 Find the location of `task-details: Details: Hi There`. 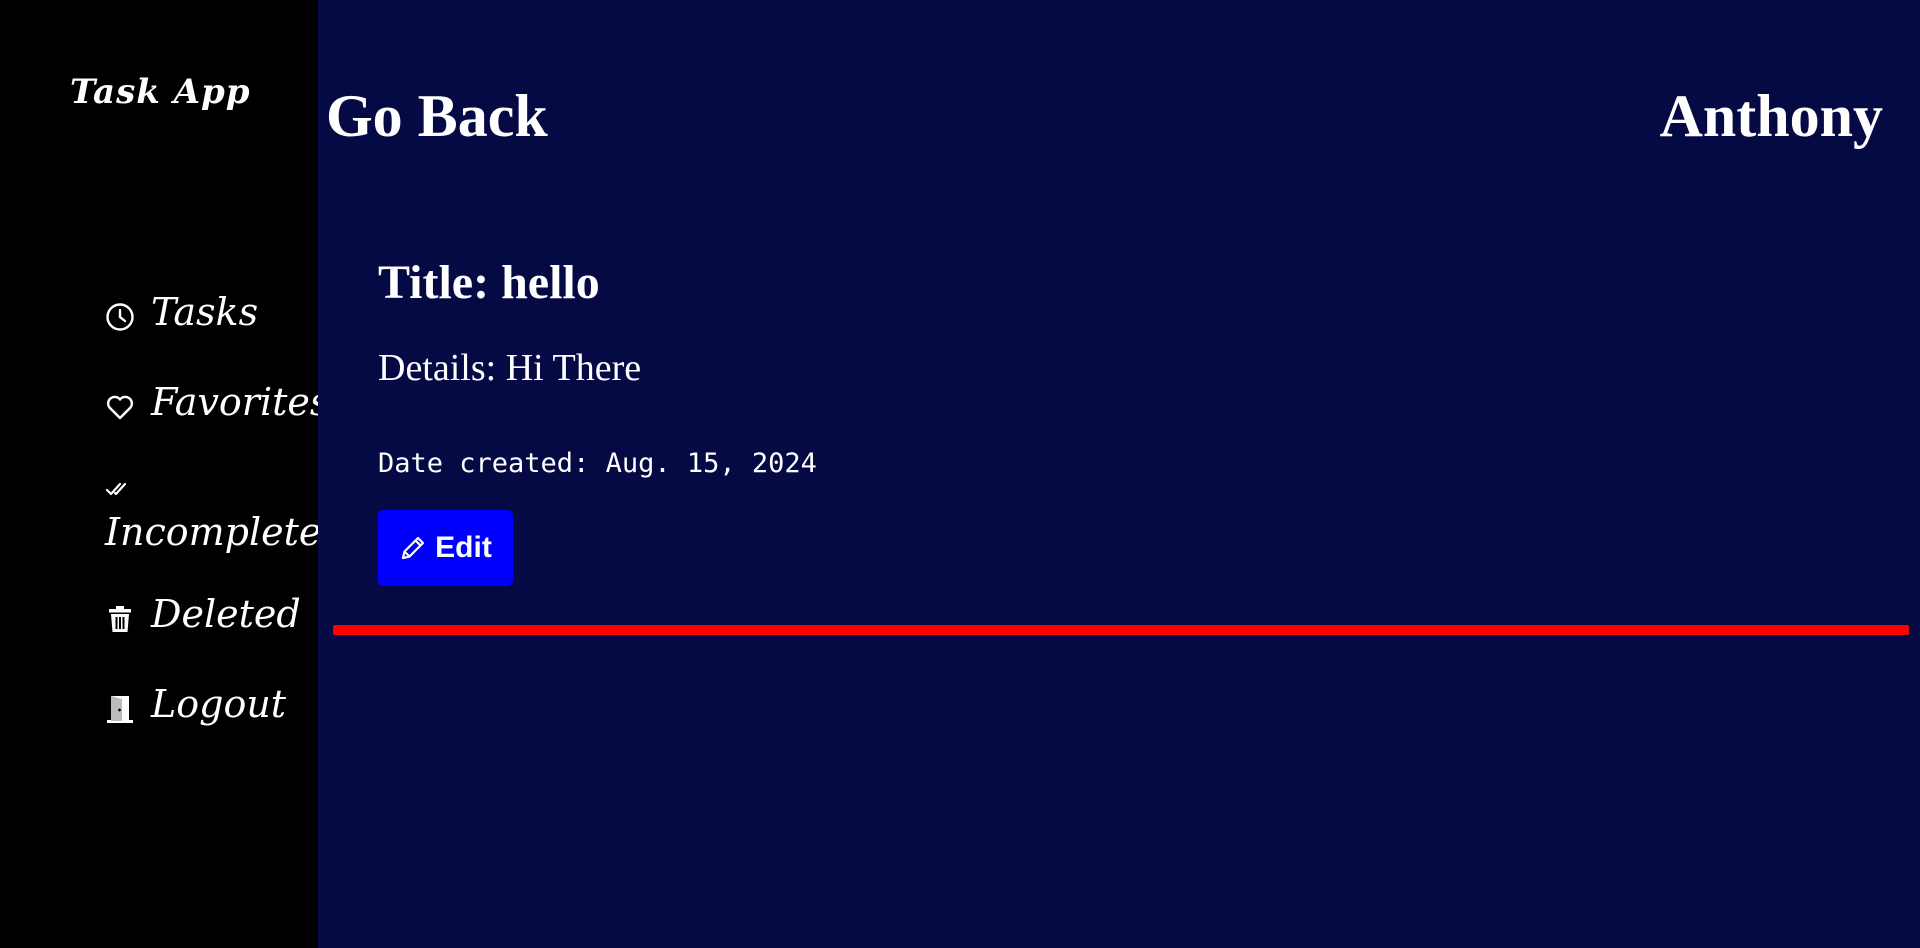

task-details: Details: Hi There is located at coordinates (510, 368).